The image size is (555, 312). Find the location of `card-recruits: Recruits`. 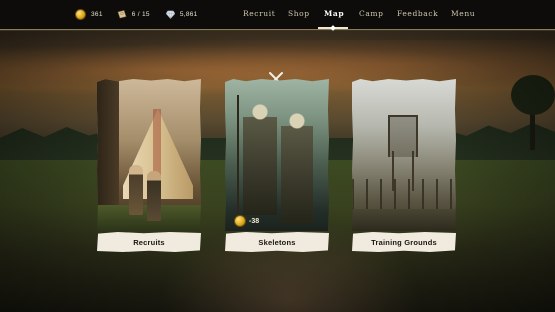

card-recruits: Recruits is located at coordinates (149, 166).